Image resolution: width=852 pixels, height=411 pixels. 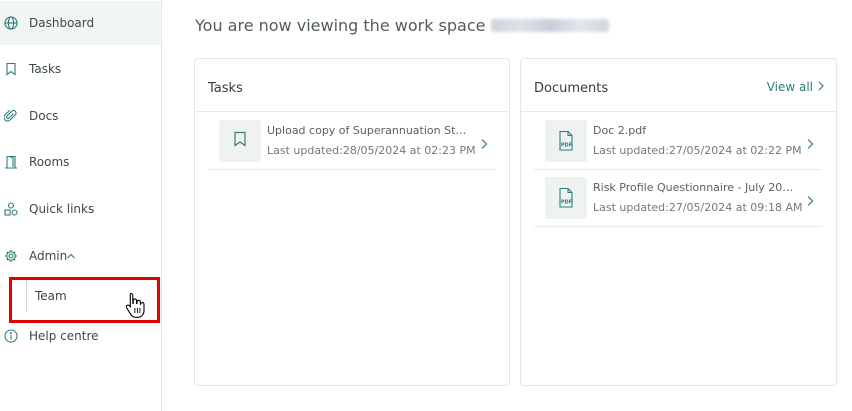 I want to click on document-name: Doc 2.pdf, so click(x=620, y=130).